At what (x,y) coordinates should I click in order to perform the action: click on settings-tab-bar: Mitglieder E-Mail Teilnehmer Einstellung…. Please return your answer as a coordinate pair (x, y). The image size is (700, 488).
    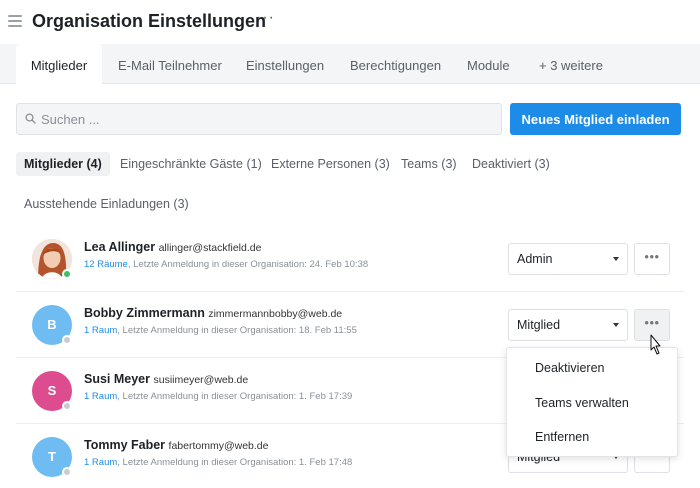
    Looking at the image, I should click on (350, 64).